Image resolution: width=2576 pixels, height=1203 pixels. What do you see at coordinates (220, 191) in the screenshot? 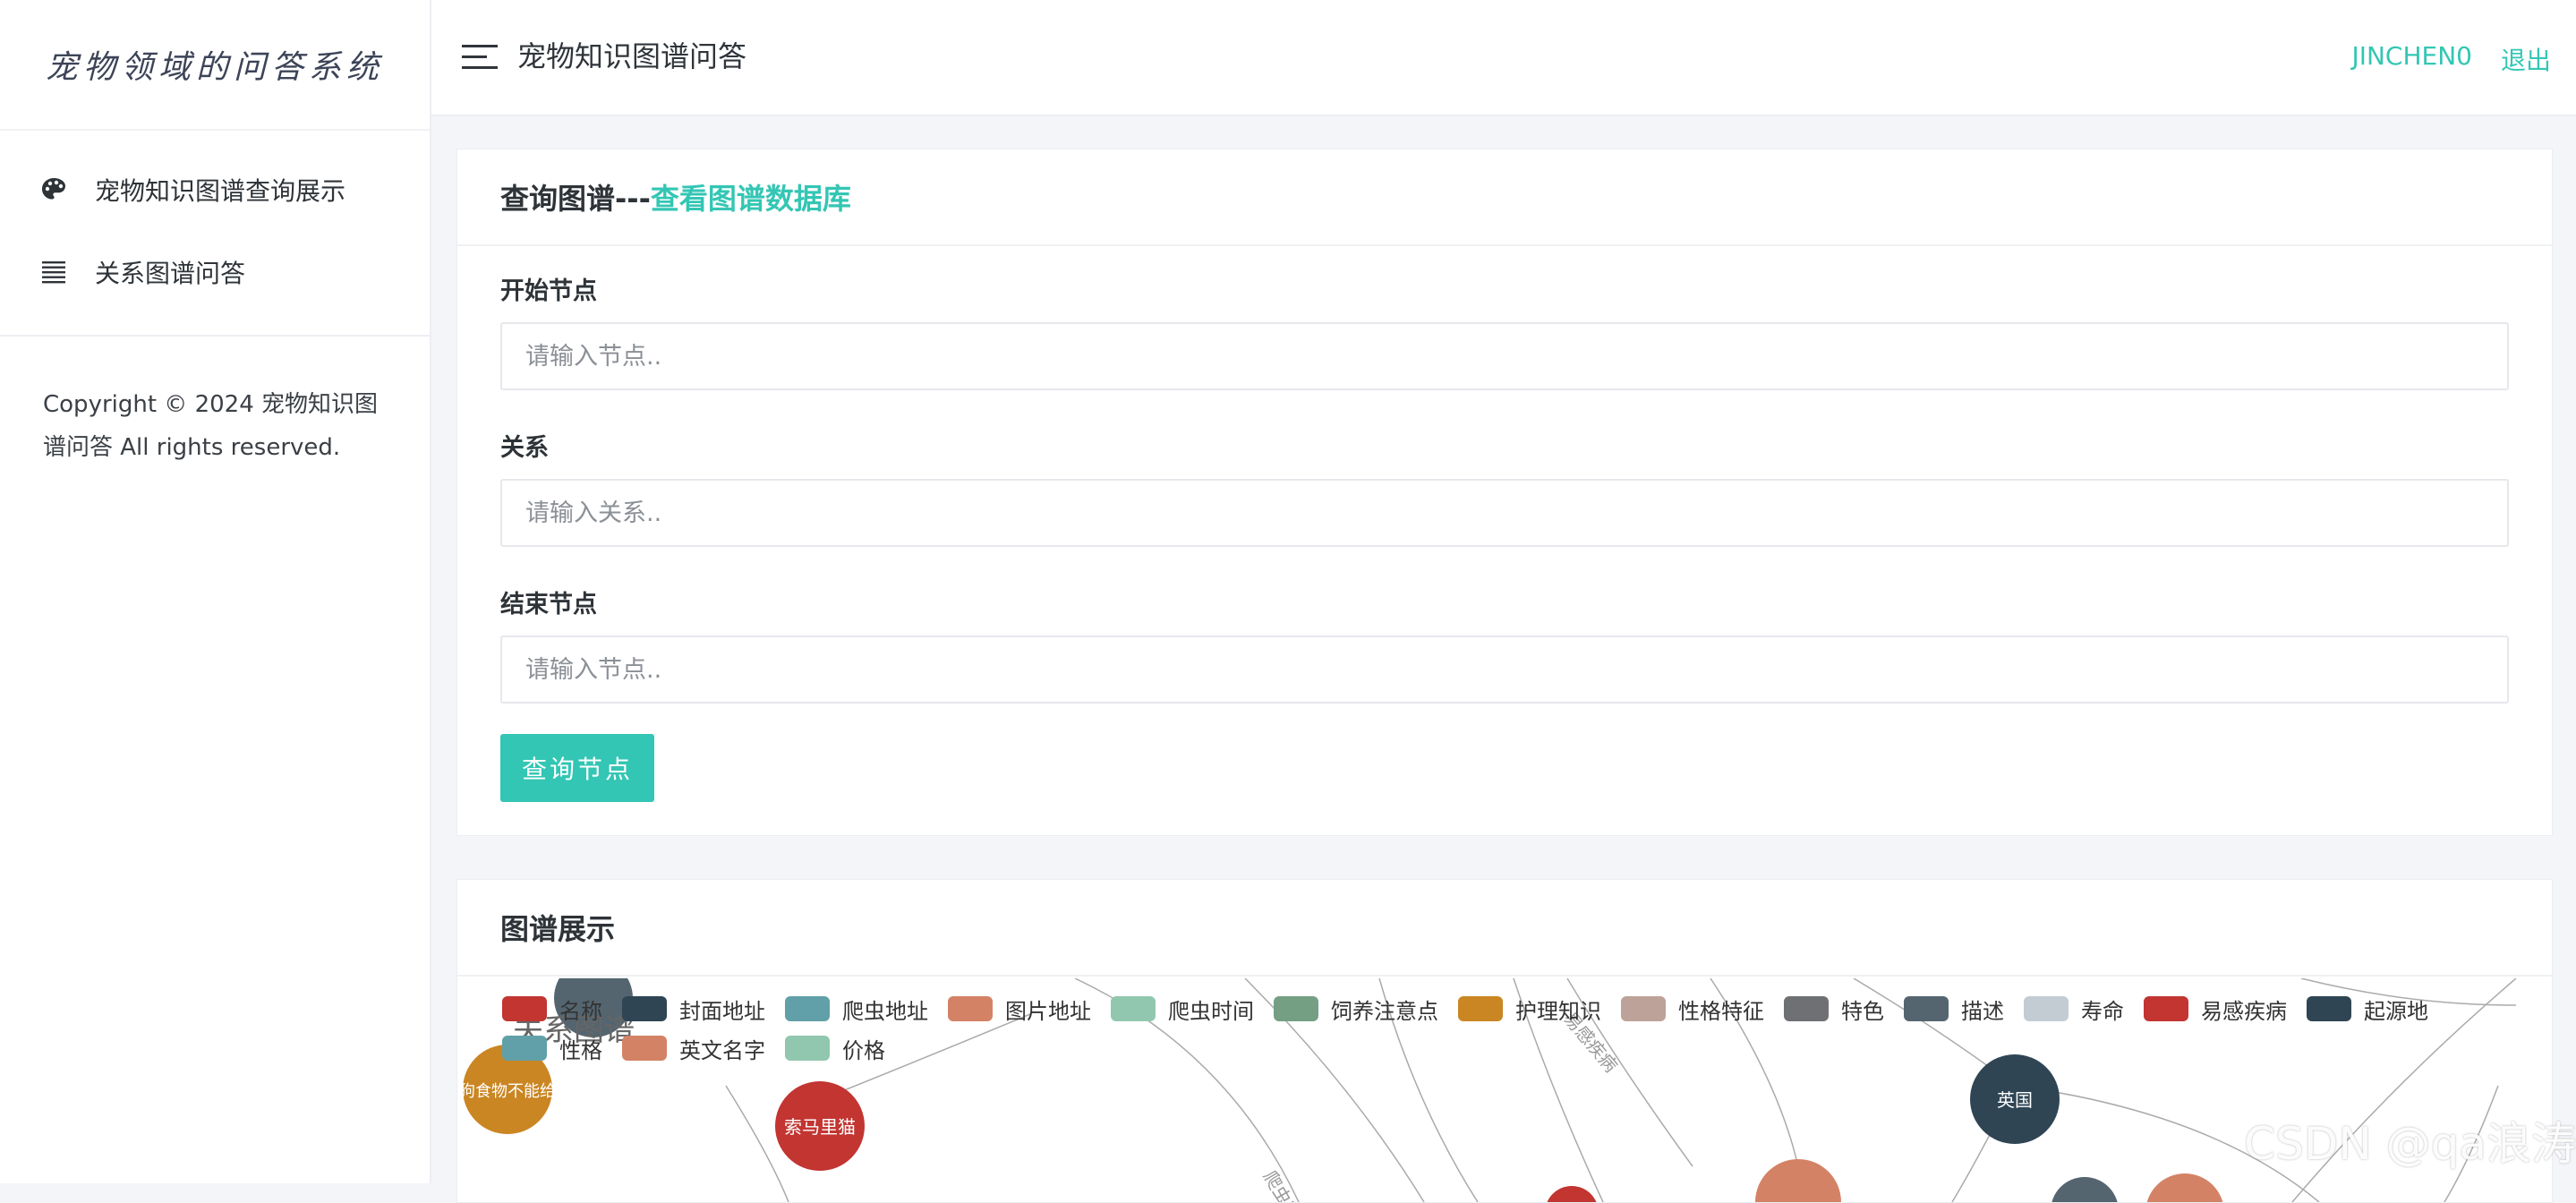
I see `sidebar-item-label: 宠物知识图谱查询展示` at bounding box center [220, 191].